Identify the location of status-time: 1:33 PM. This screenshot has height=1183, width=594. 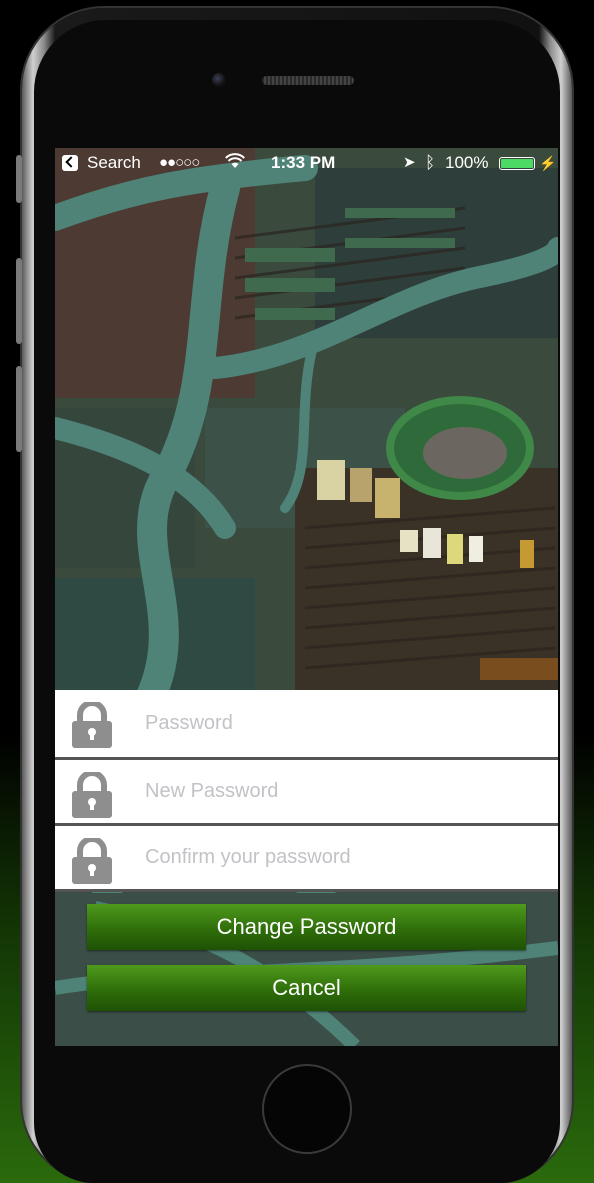
(303, 162).